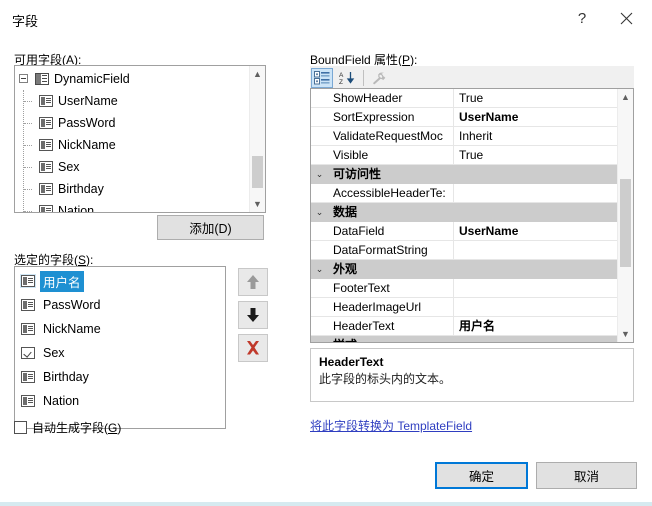 This screenshot has width=652, height=506. I want to click on delete-field-button, so click(253, 348).